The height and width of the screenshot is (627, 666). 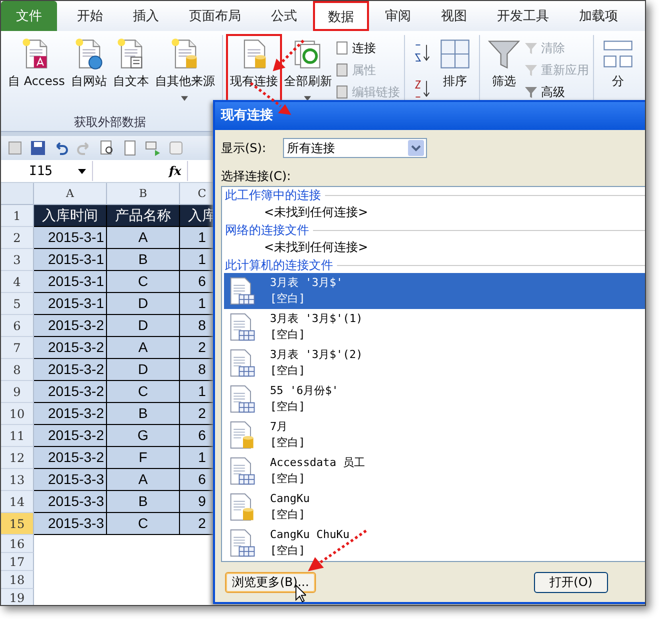 I want to click on connection-name: 3月表 '3月$', so click(x=306, y=283).